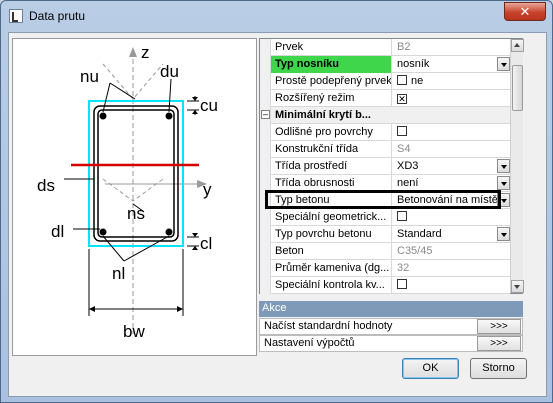  Describe the element at coordinates (383, 199) in the screenshot. I see `highlight-frame` at that location.